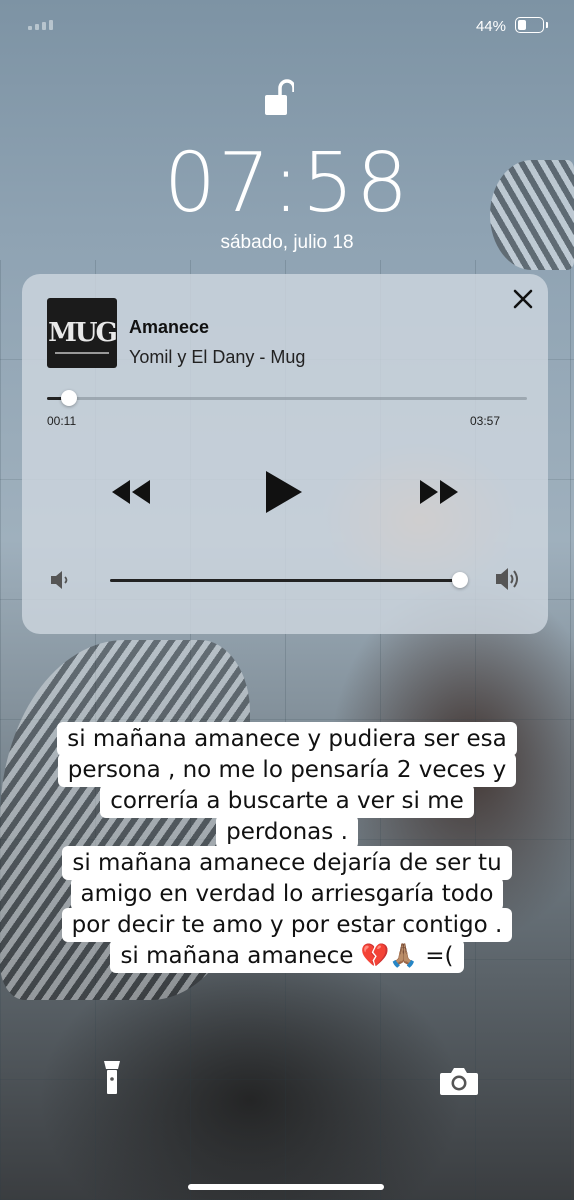  Describe the element at coordinates (287, 242) in the screenshot. I see `lock-screen-date: sábado, julio 18` at that location.